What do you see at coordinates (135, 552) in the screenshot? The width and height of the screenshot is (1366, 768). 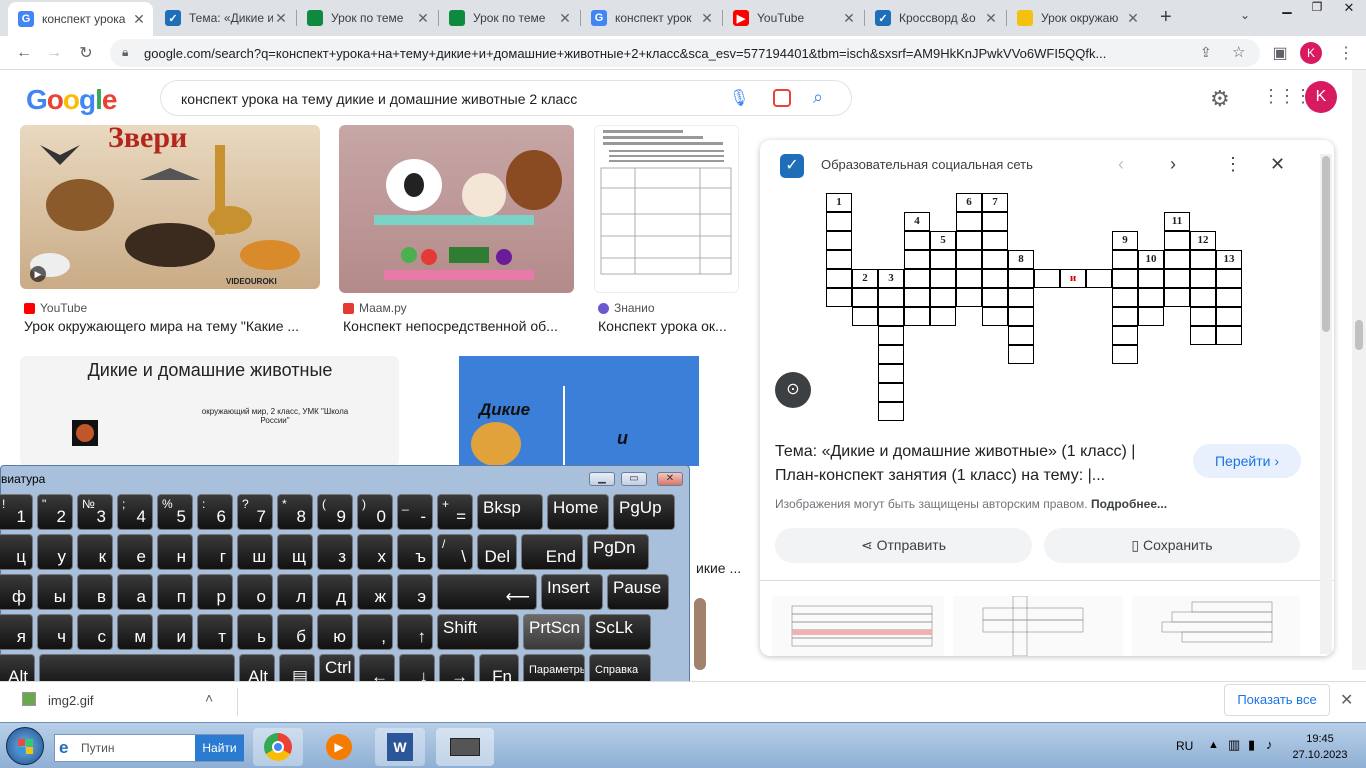 I see `keyboard-key: е` at bounding box center [135, 552].